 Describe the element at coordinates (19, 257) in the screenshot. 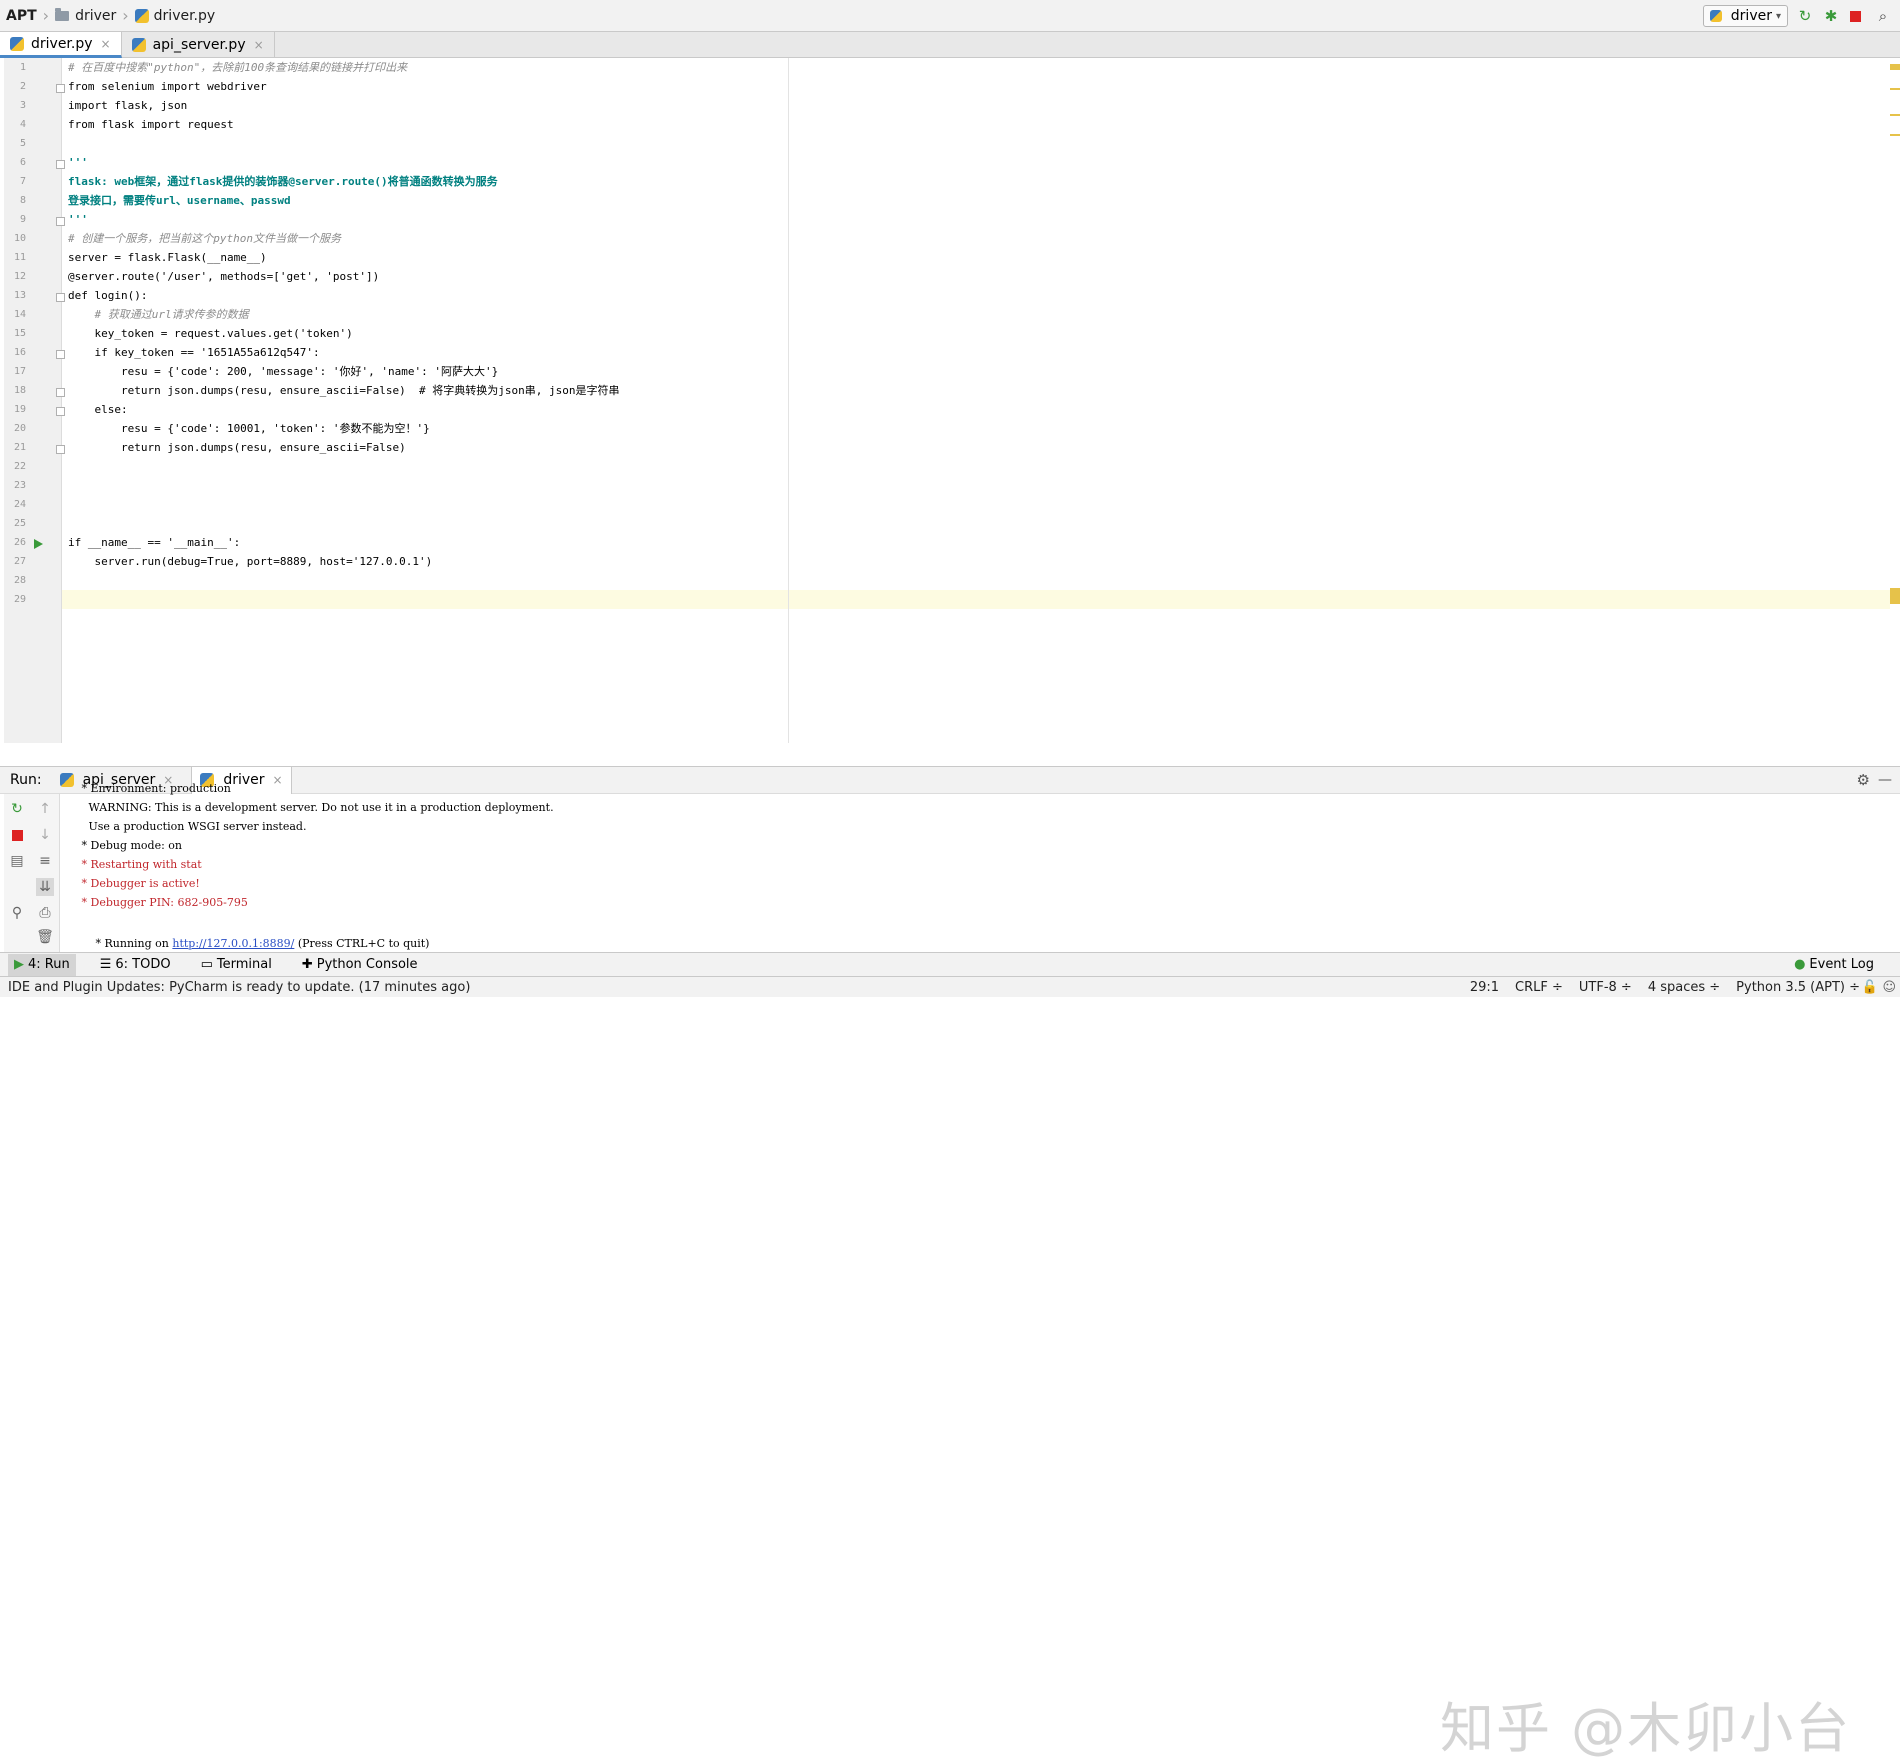

I see `line-number: 11` at that location.